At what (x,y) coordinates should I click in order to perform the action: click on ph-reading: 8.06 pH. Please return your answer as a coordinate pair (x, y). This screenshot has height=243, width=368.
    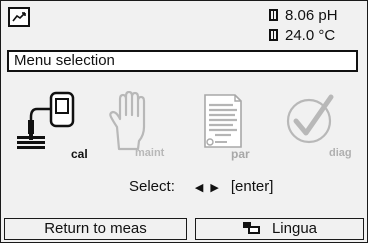
    Looking at the image, I should click on (303, 15).